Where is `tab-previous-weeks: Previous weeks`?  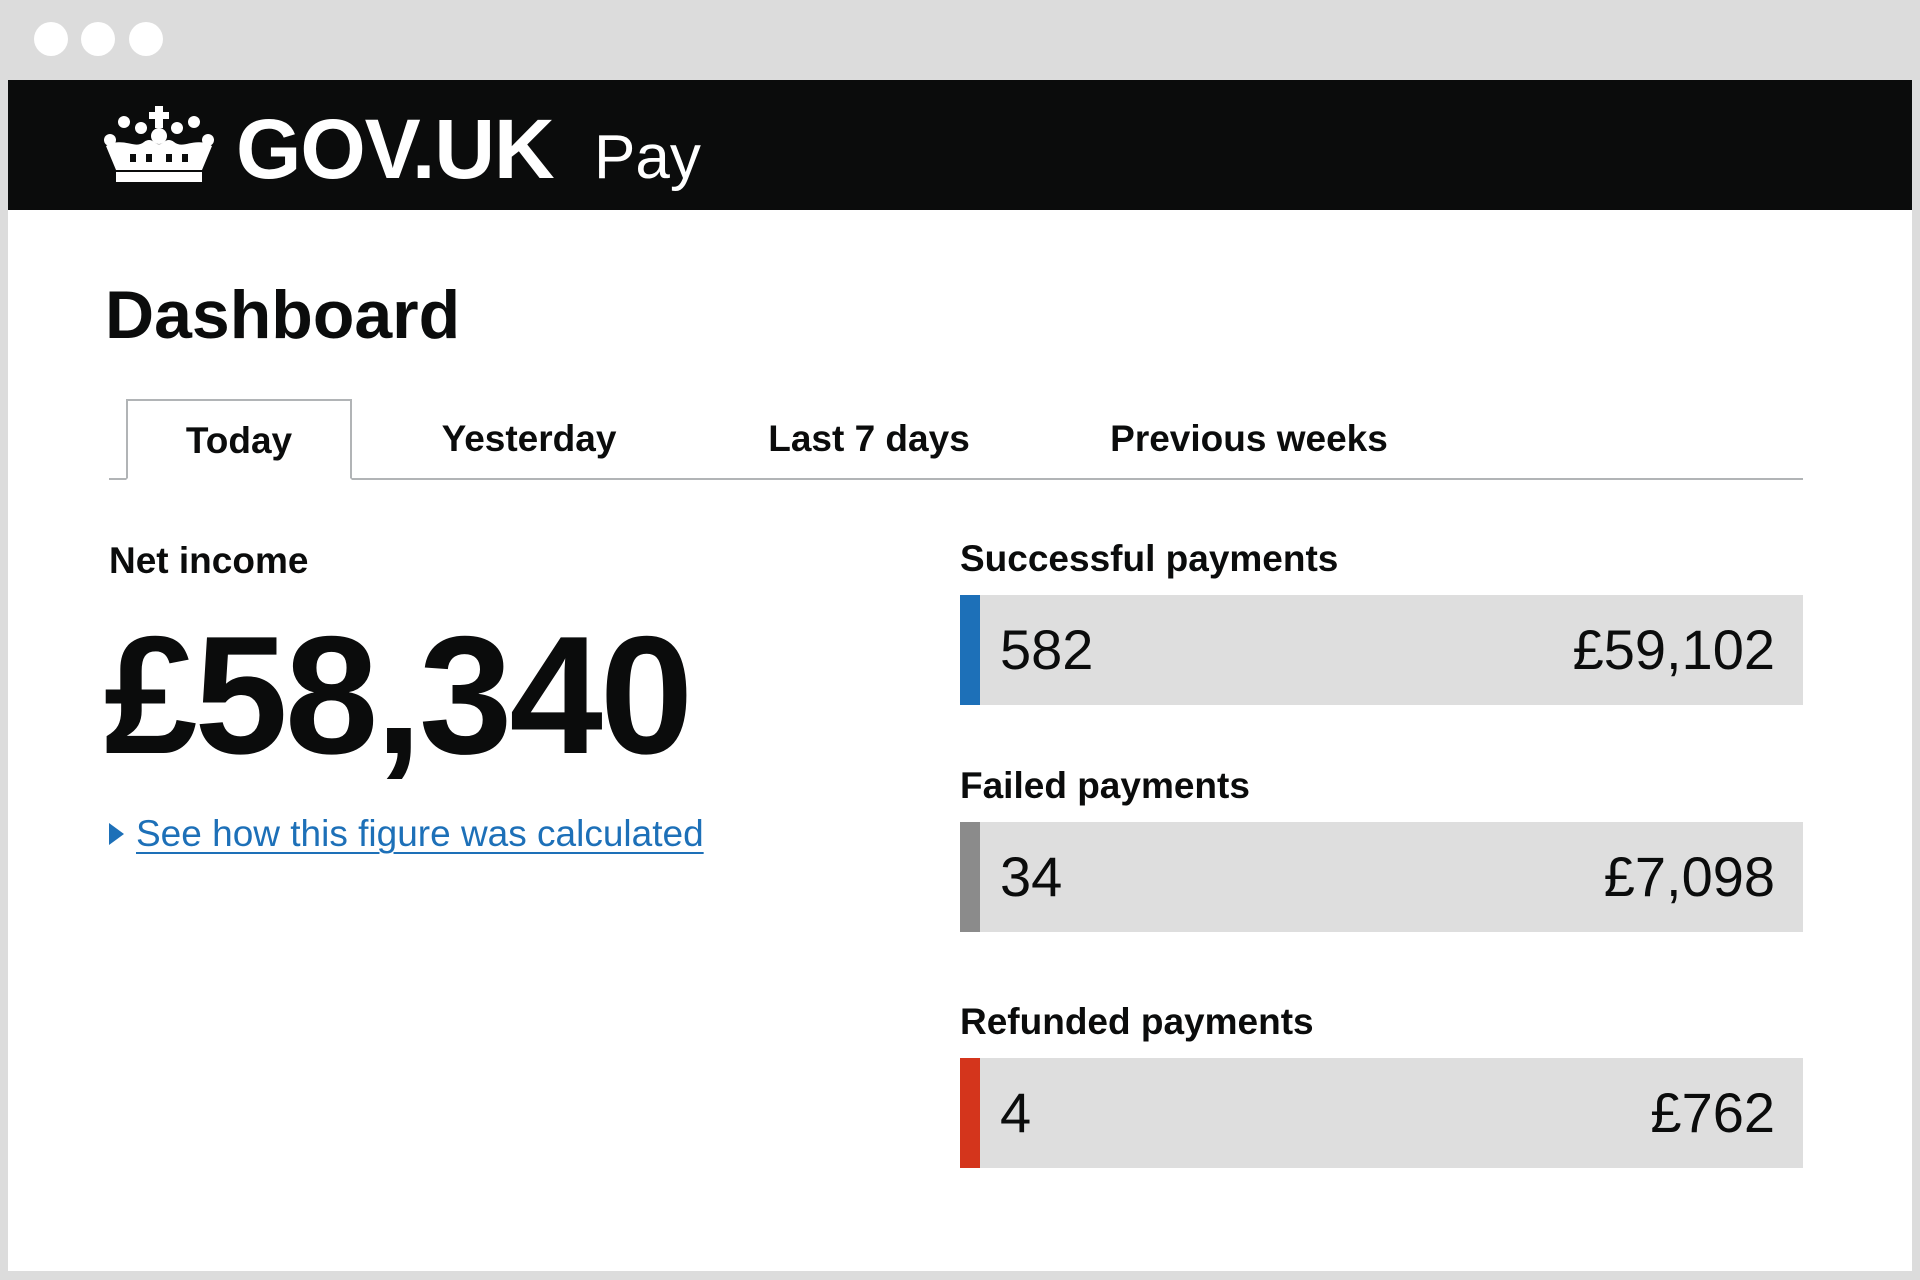 tab-previous-weeks: Previous weeks is located at coordinates (1249, 438).